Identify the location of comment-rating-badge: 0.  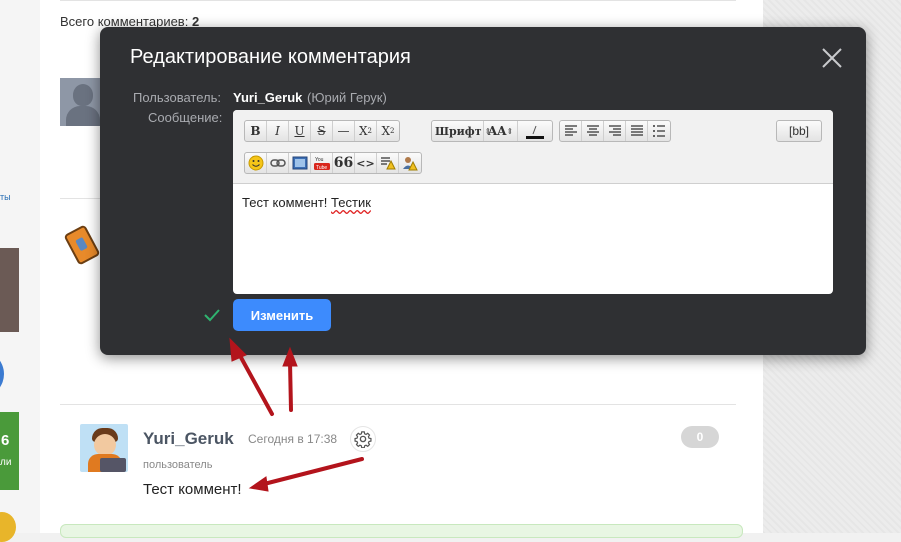
(700, 437).